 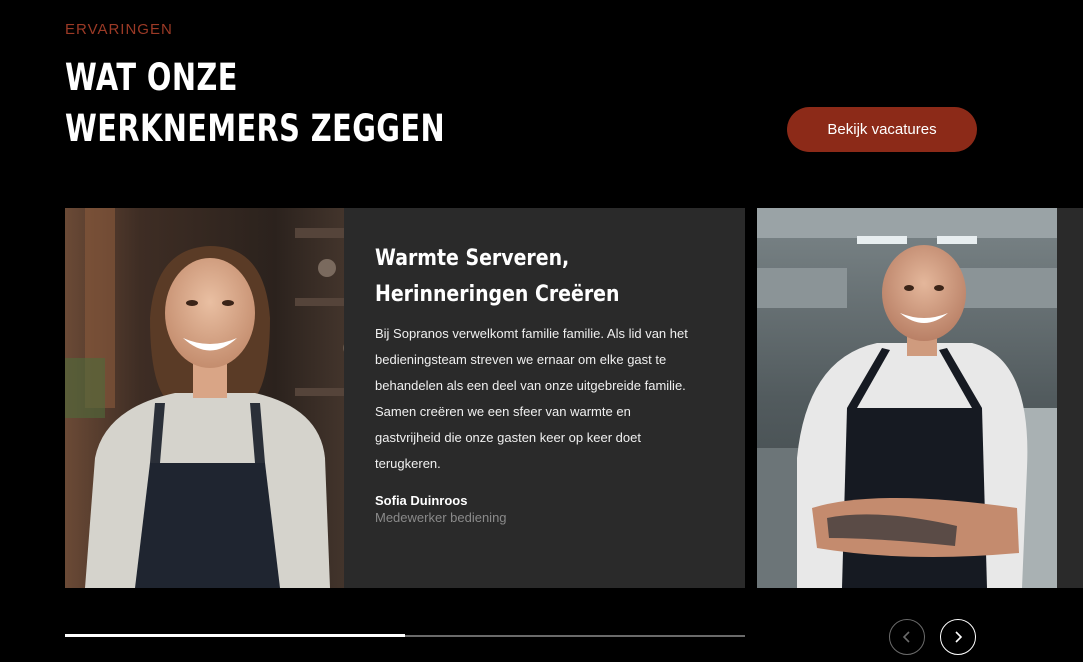 I want to click on section-eyebrow: ERVARINGEN, so click(x=119, y=29).